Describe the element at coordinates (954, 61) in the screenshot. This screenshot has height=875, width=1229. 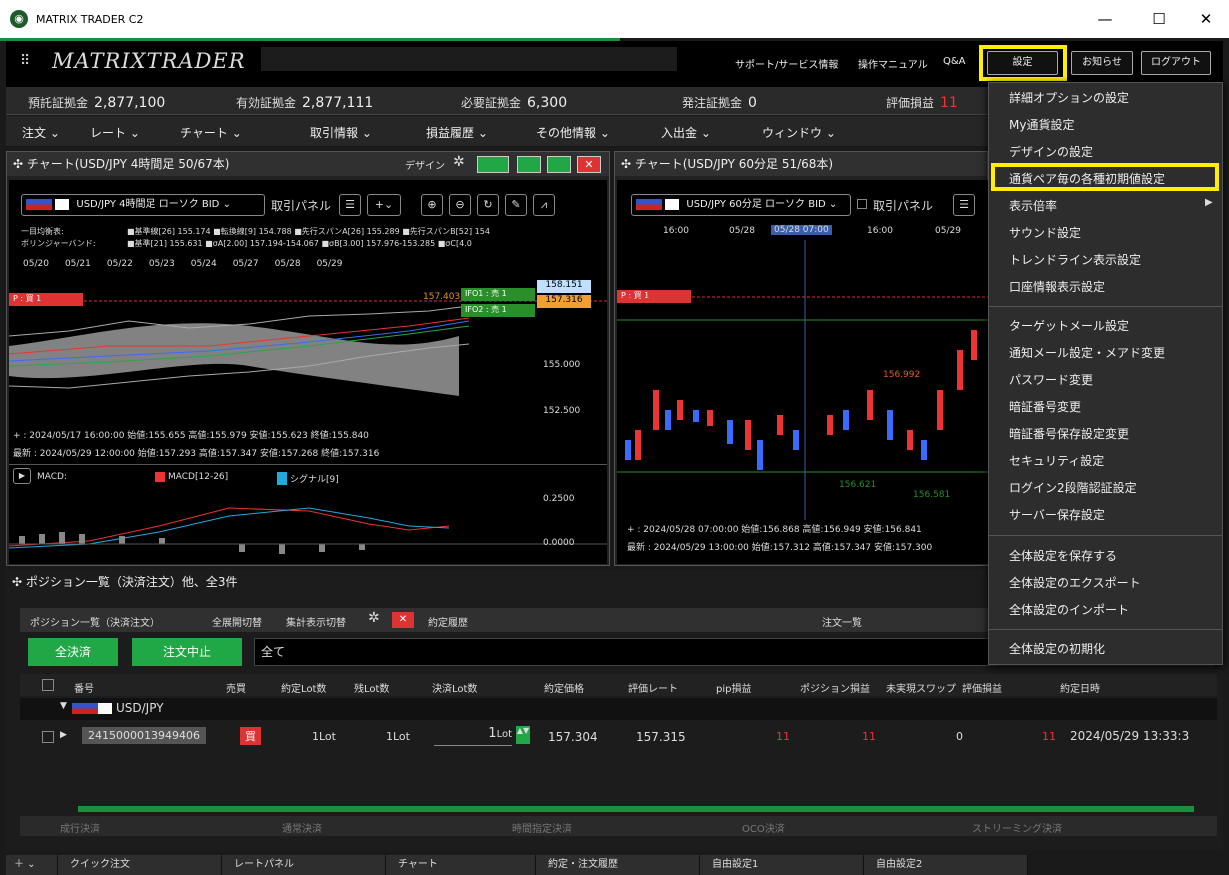
I see `qa-link: Q&A` at that location.